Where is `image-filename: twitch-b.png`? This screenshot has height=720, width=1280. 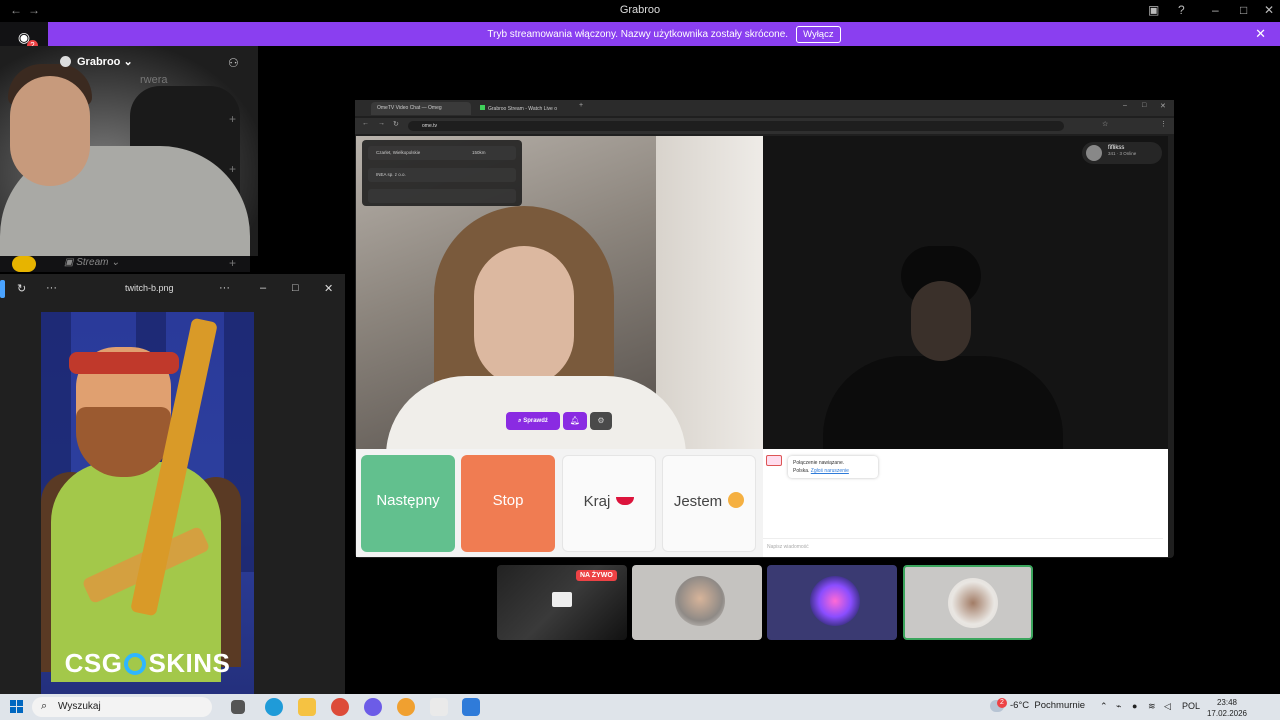
image-filename: twitch-b.png is located at coordinates (149, 288).